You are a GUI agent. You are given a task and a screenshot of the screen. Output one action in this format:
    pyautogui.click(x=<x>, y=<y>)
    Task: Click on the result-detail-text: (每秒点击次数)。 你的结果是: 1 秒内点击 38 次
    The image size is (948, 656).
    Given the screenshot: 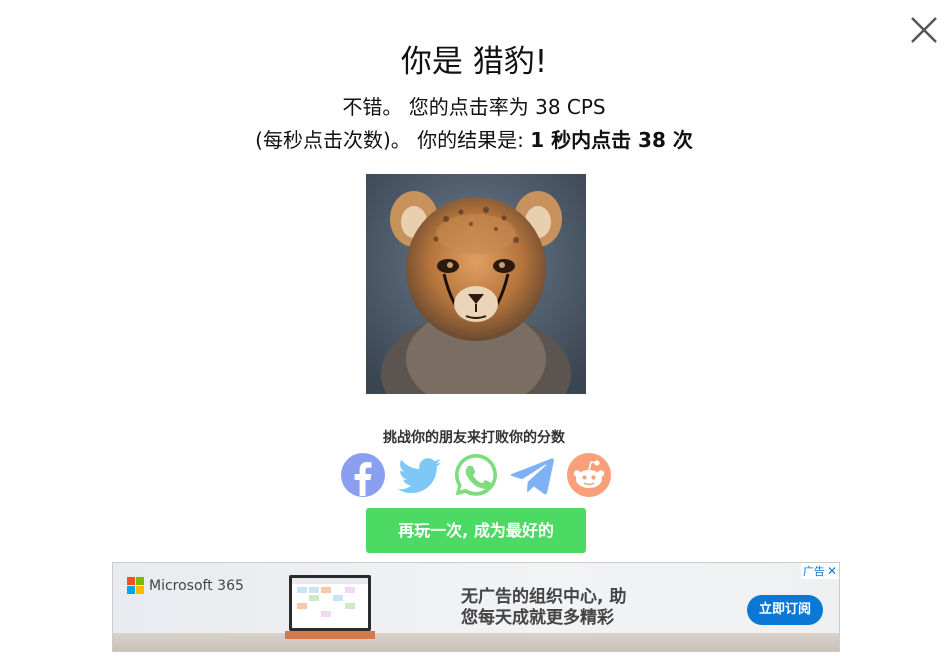 What is the action you would take?
    pyautogui.click(x=474, y=138)
    